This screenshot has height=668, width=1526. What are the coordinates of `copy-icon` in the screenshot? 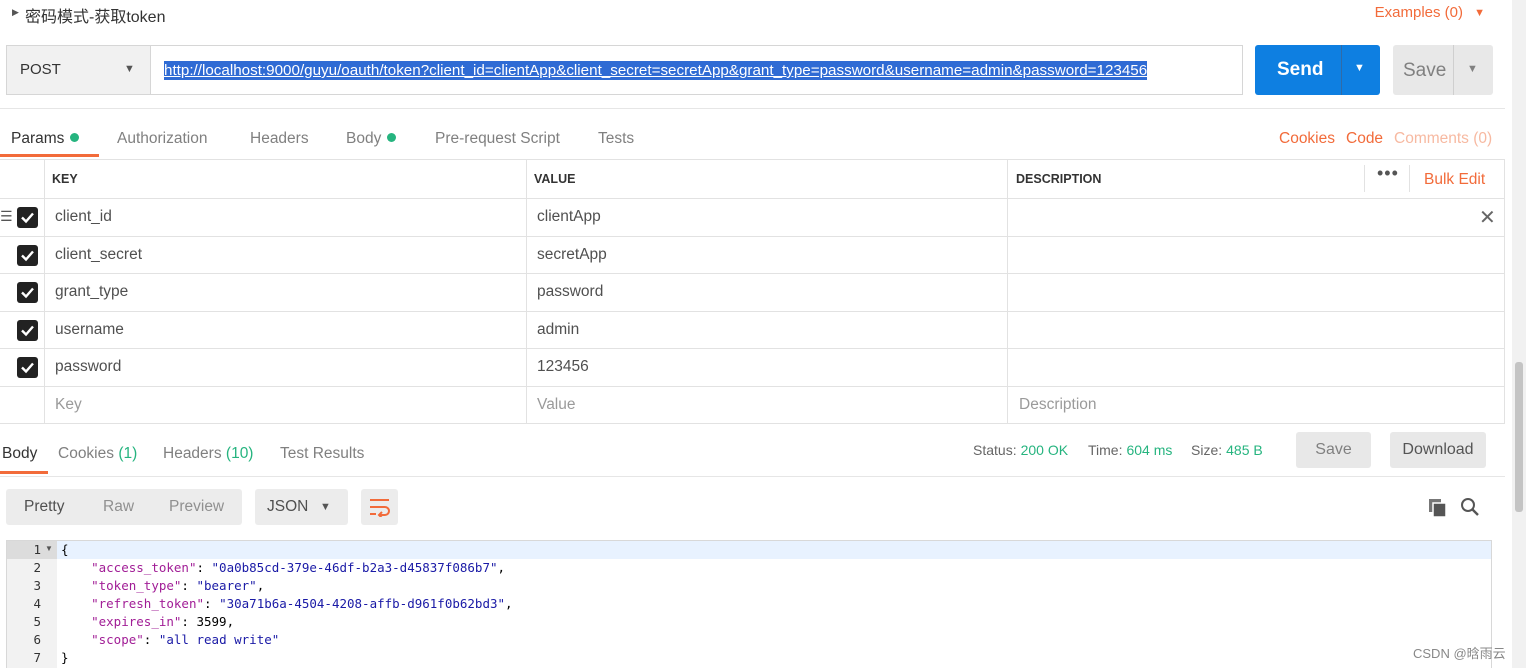 It's located at (1438, 508).